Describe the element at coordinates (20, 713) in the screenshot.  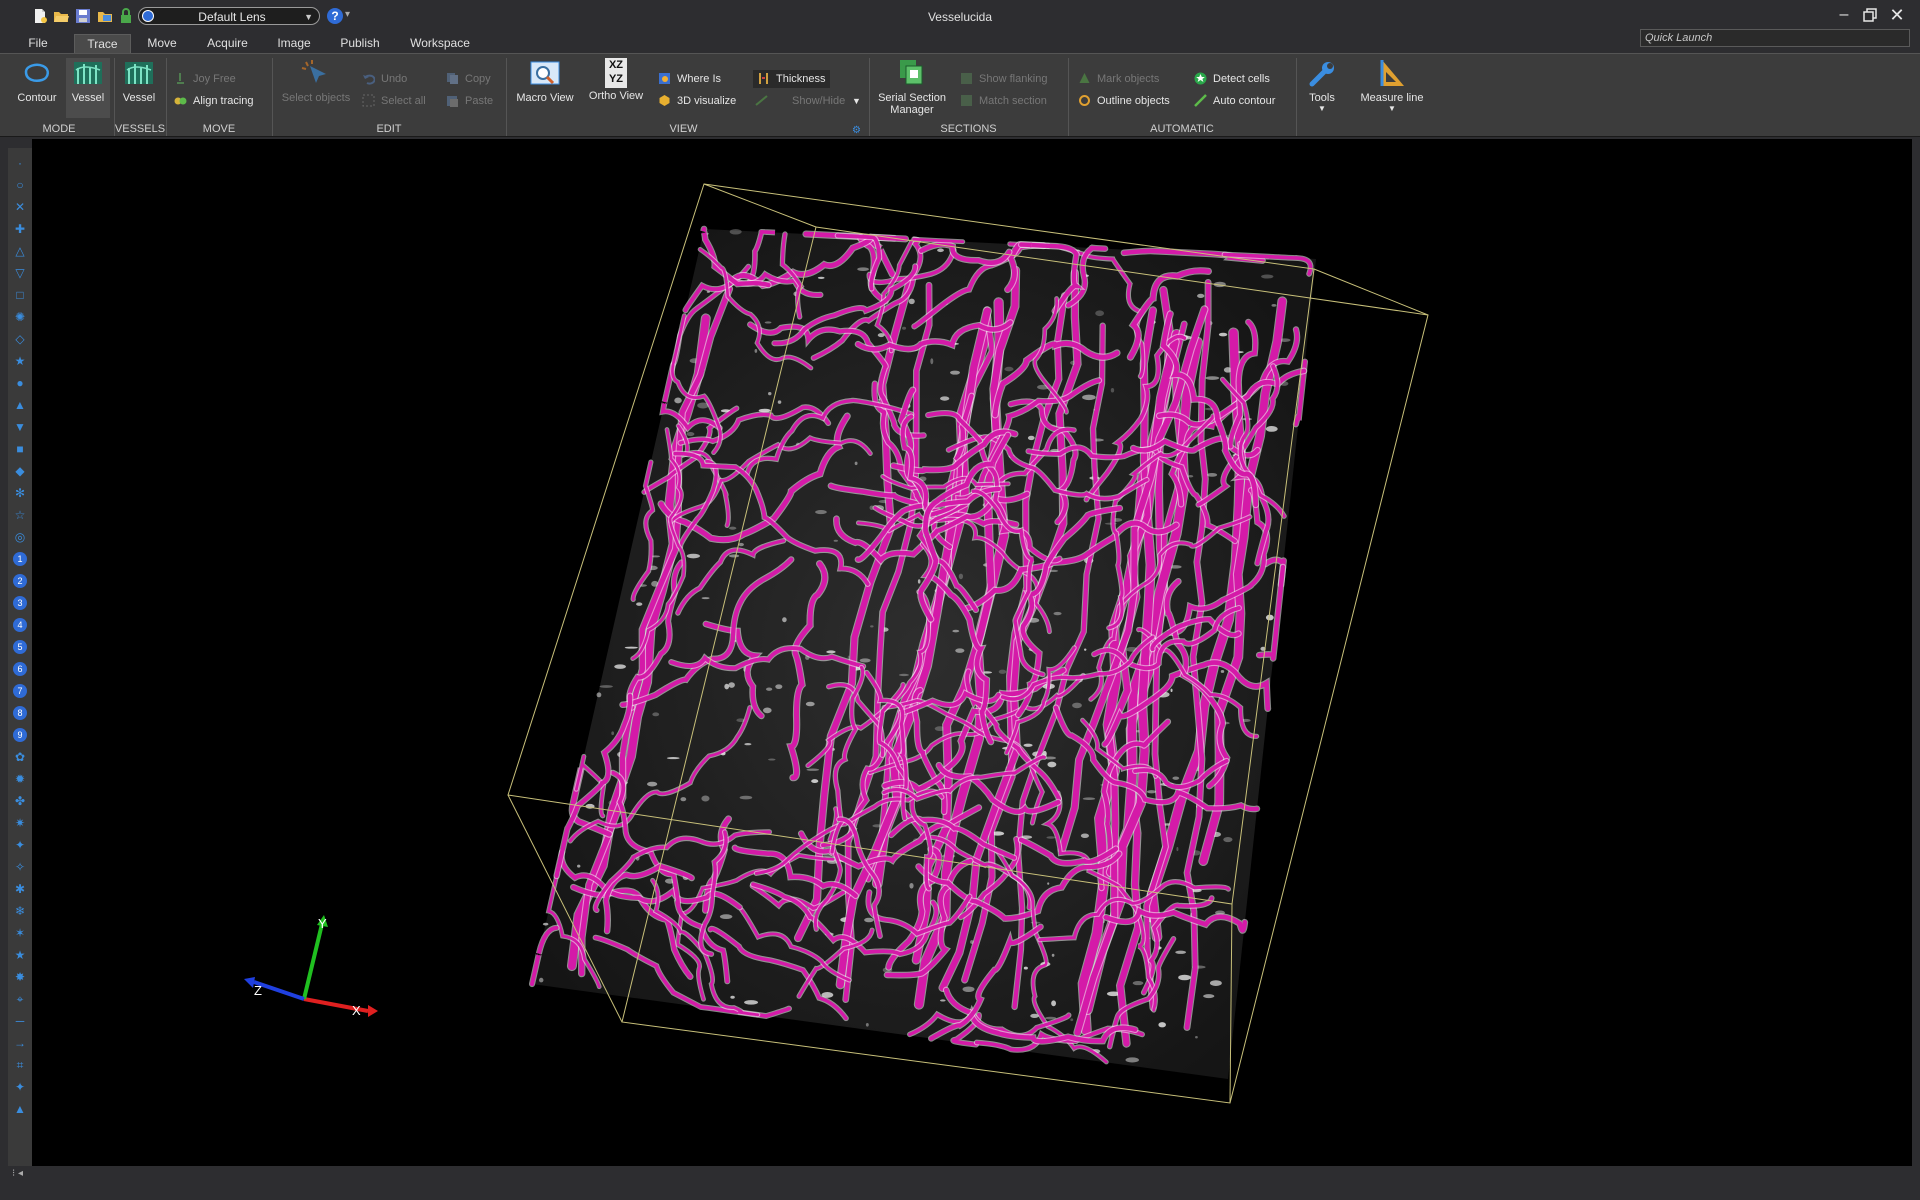
I see `marker-8-icon: 8` at that location.